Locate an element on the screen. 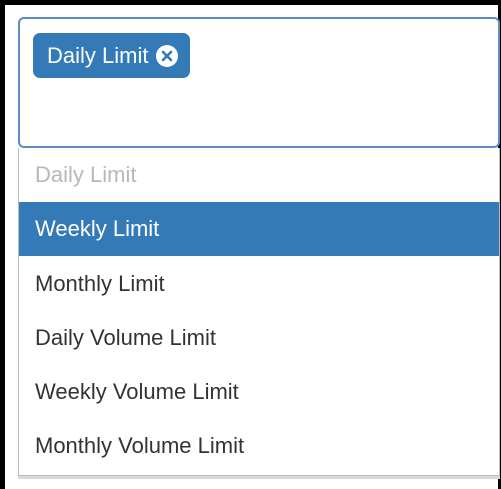  option-monthly-limit: Monthly Limit is located at coordinates (259, 284).